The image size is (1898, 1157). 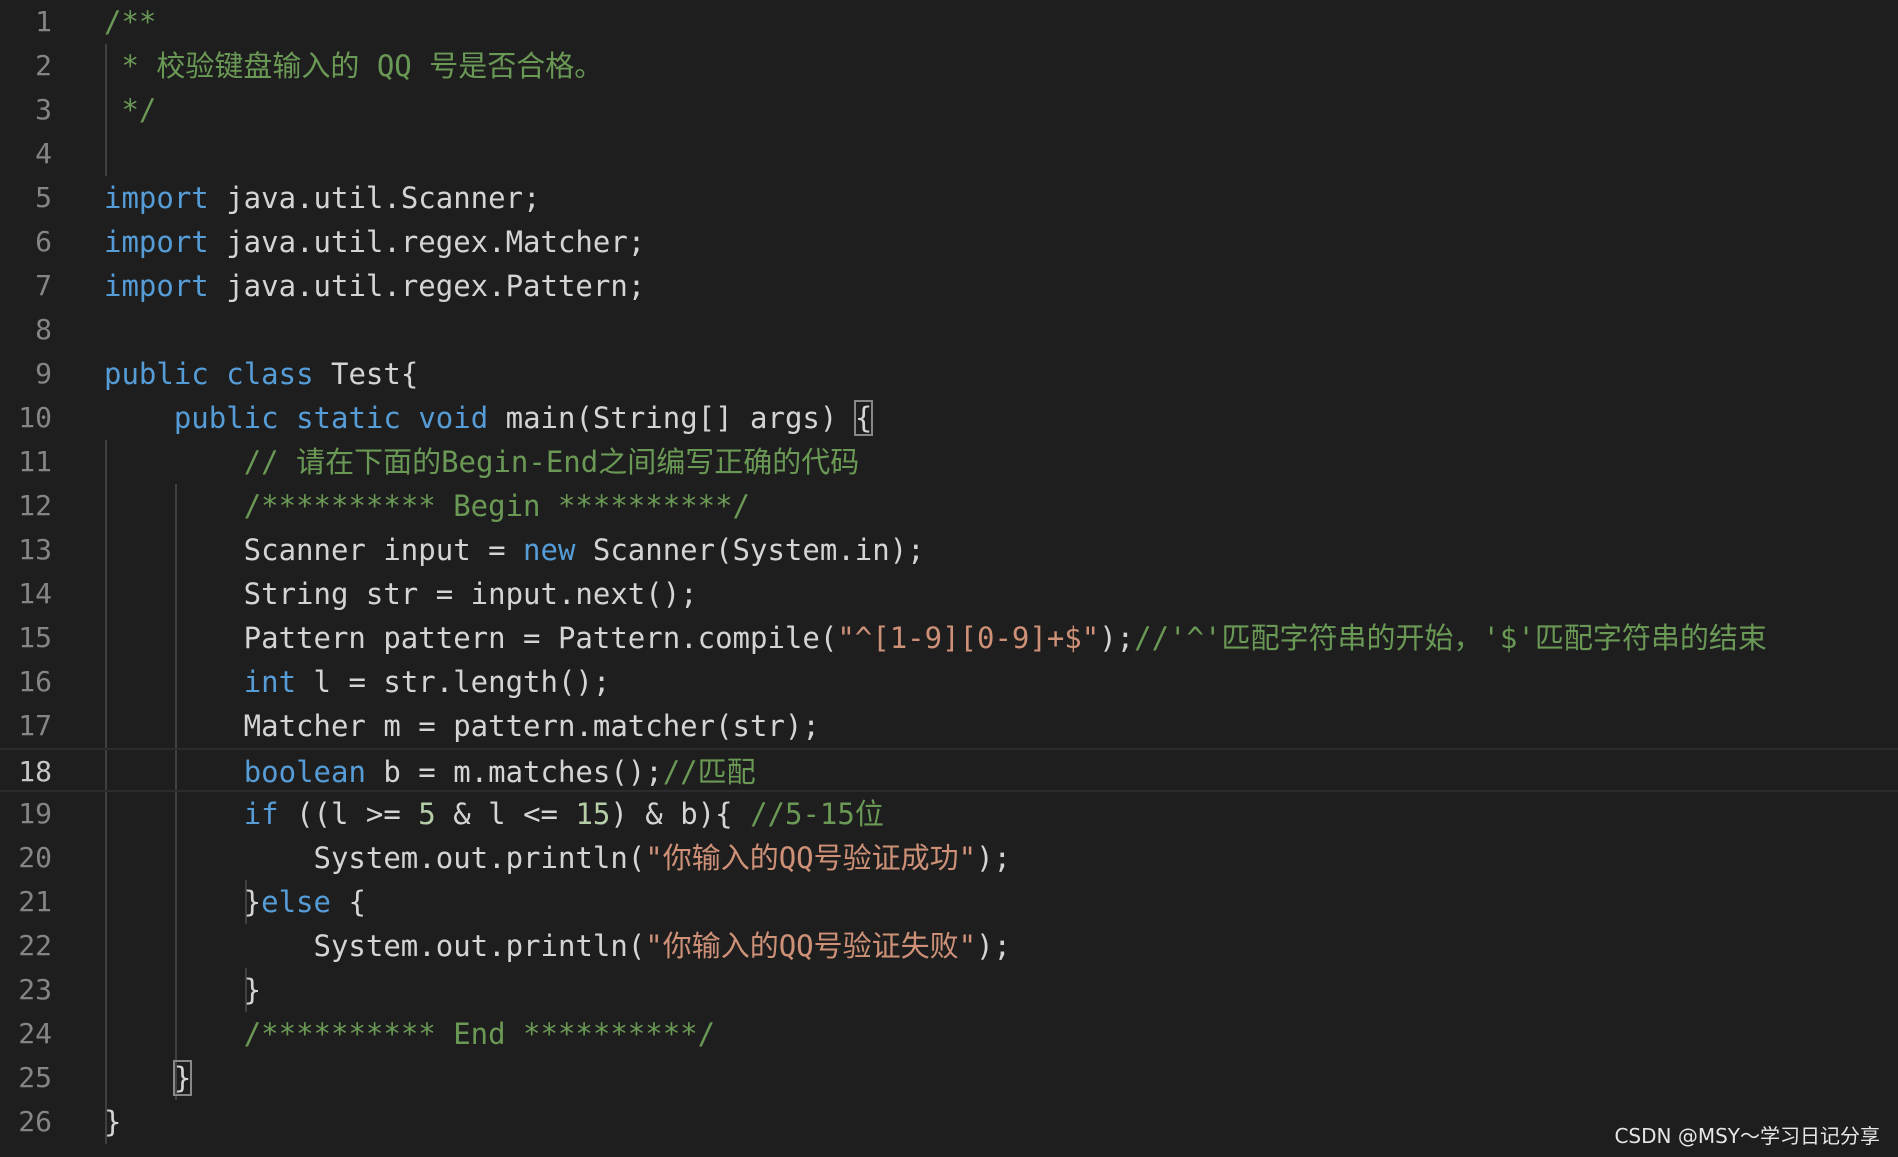 What do you see at coordinates (43, 241) in the screenshot?
I see `line-number: 6` at bounding box center [43, 241].